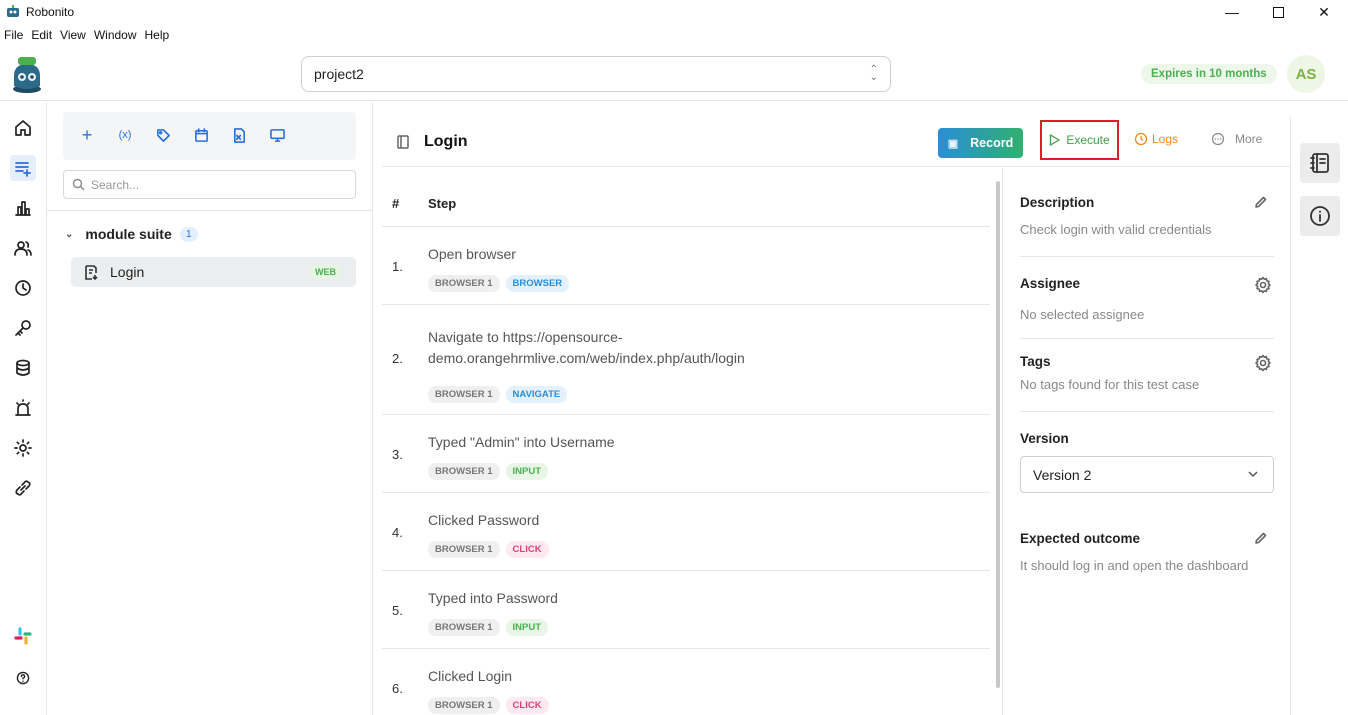 Image resolution: width=1348 pixels, height=715 pixels. What do you see at coordinates (1079, 140) in the screenshot?
I see `execute-button: Execute` at bounding box center [1079, 140].